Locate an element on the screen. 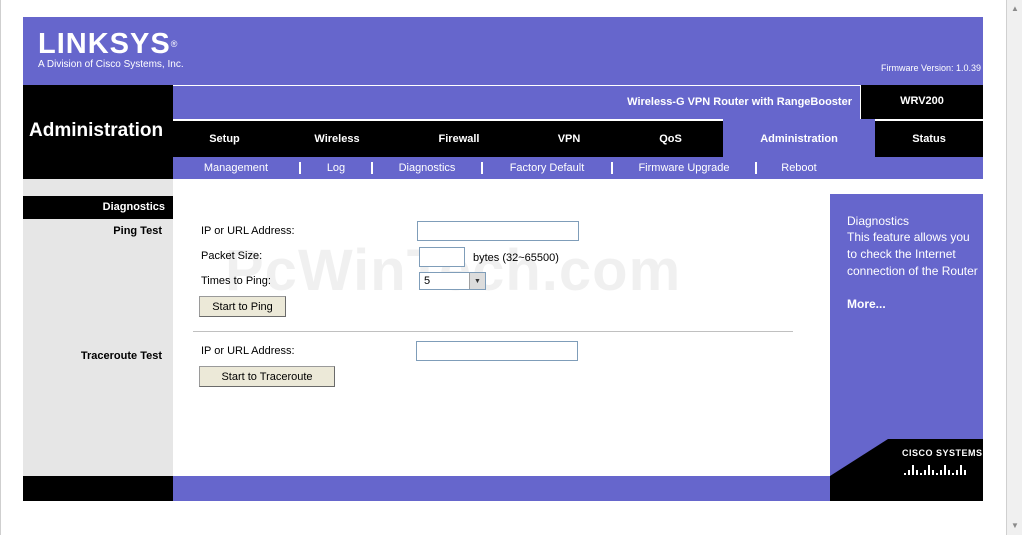  traceroute-address-label: IP or URL Address: is located at coordinates (248, 351).